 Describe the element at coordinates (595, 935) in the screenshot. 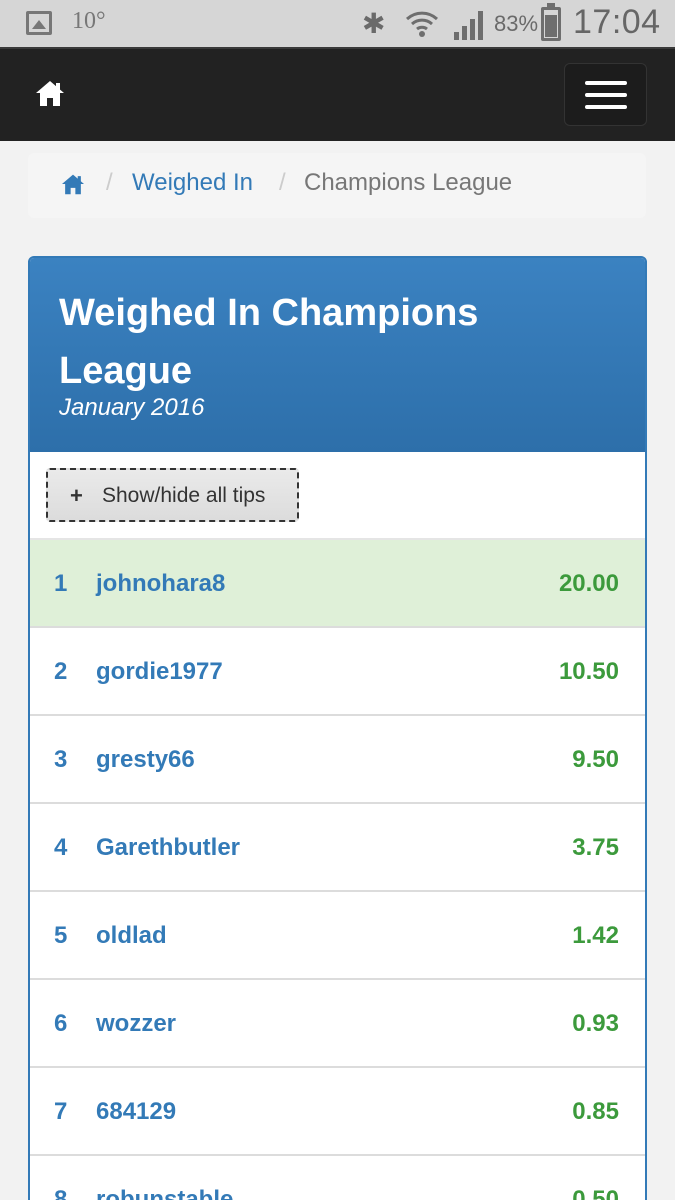

I see `score: 1.42` at that location.